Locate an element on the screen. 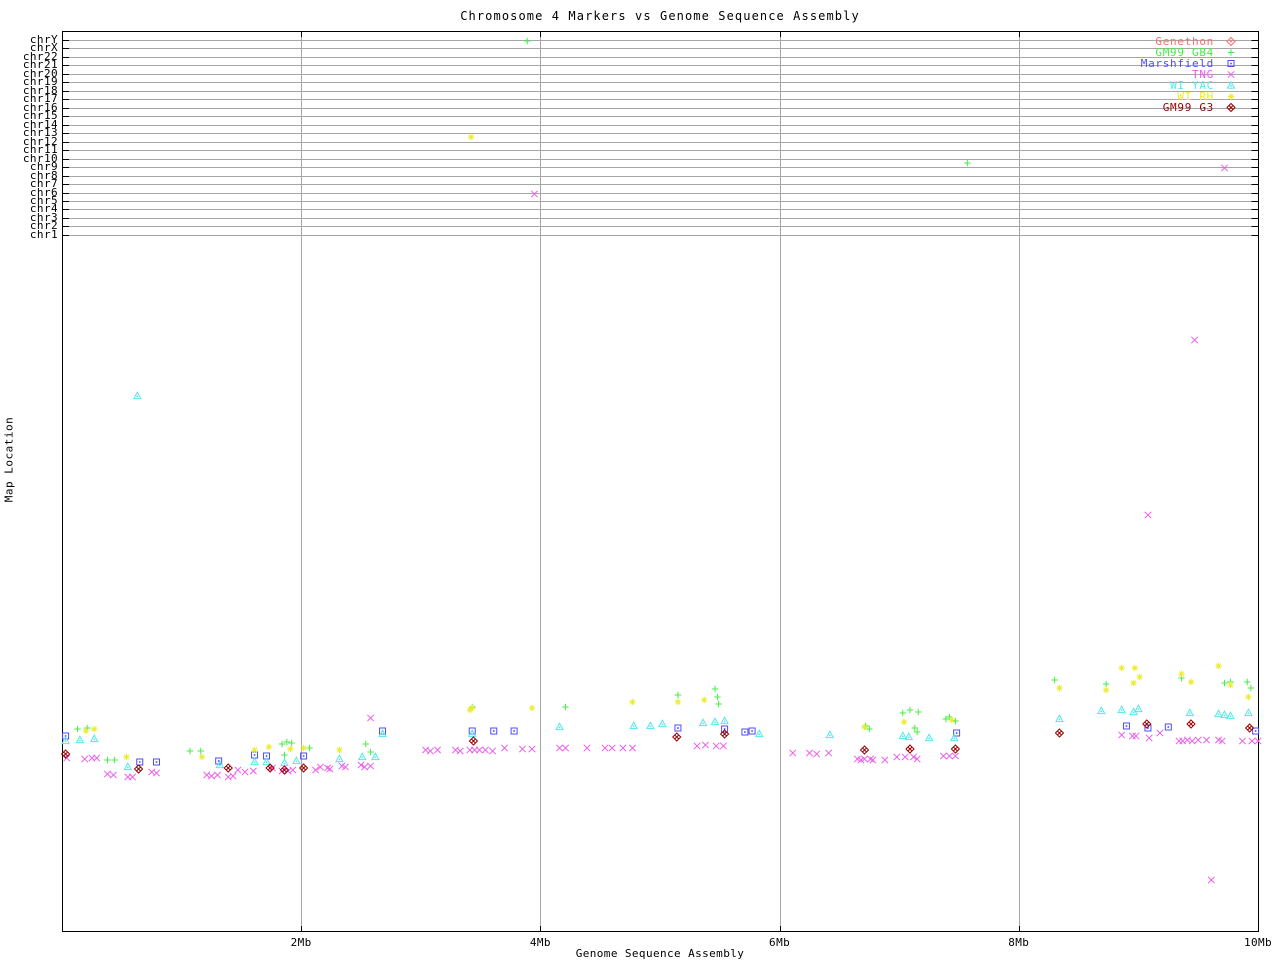 Image resolution: width=1280 pixels, height=960 pixels. y-axis-label: Map Location is located at coordinates (9, 459).